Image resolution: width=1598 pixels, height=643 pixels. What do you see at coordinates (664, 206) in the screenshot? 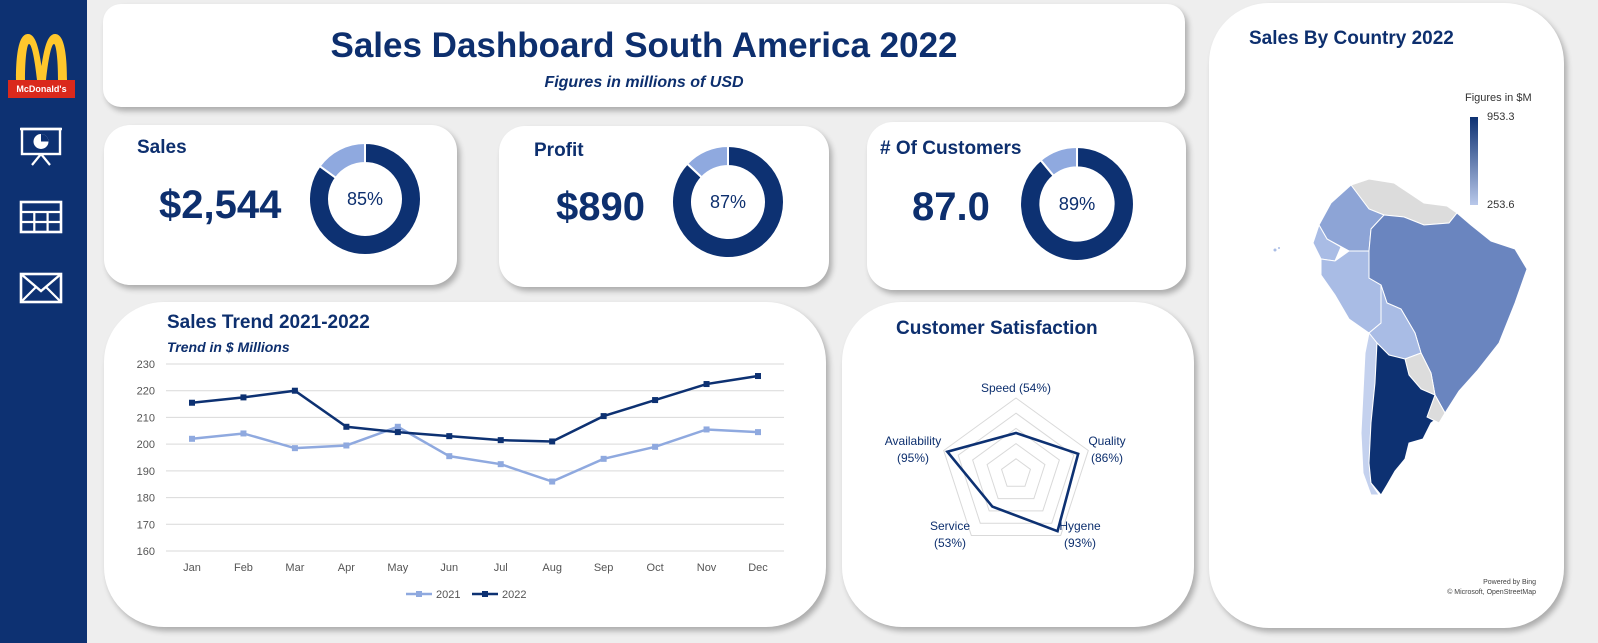
I see `kpi-card-profit: Profit $890 87%` at bounding box center [664, 206].